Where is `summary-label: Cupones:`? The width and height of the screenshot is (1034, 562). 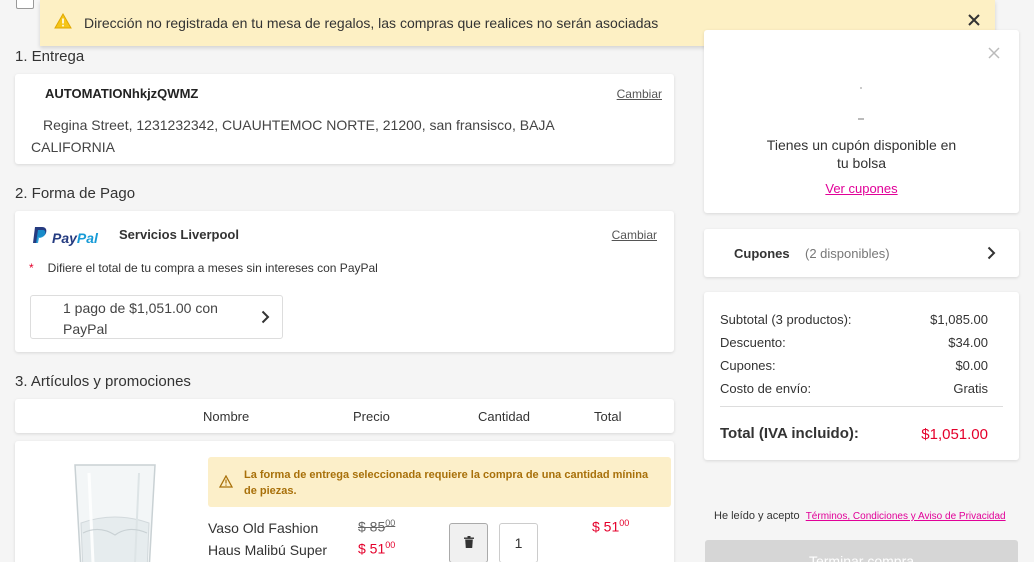 summary-label: Cupones: is located at coordinates (748, 365).